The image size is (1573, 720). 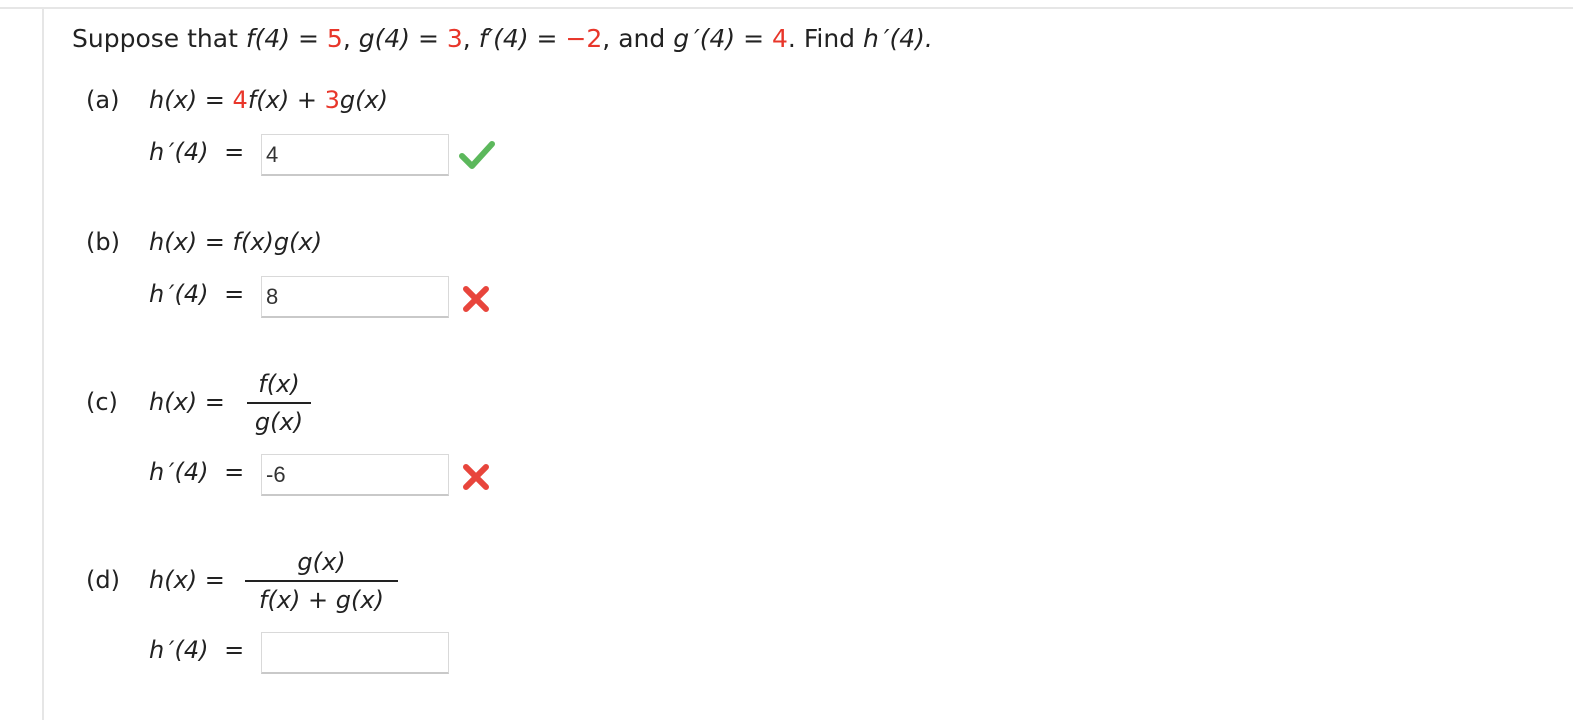 What do you see at coordinates (364, 100) in the screenshot?
I see `term-g: g(x)` at bounding box center [364, 100].